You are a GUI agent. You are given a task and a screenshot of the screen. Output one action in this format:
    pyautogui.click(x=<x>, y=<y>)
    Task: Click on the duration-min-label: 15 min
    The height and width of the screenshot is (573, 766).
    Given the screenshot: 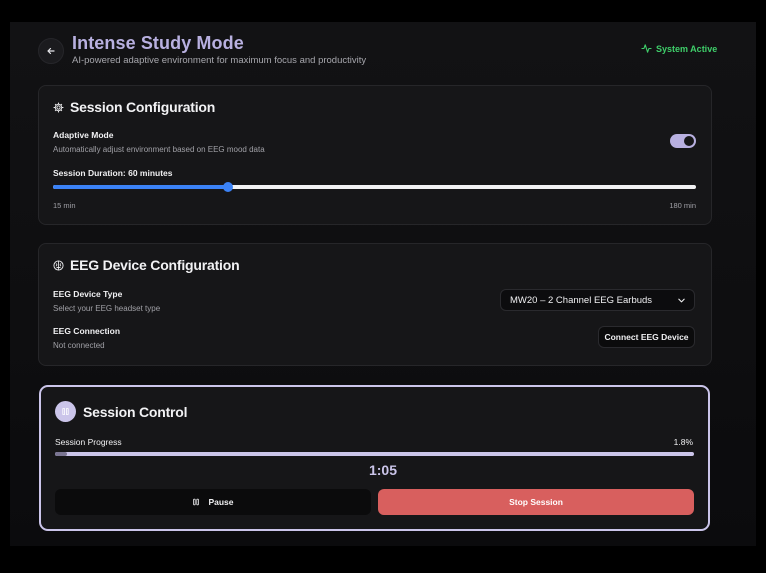 What is the action you would take?
    pyautogui.click(x=64, y=205)
    